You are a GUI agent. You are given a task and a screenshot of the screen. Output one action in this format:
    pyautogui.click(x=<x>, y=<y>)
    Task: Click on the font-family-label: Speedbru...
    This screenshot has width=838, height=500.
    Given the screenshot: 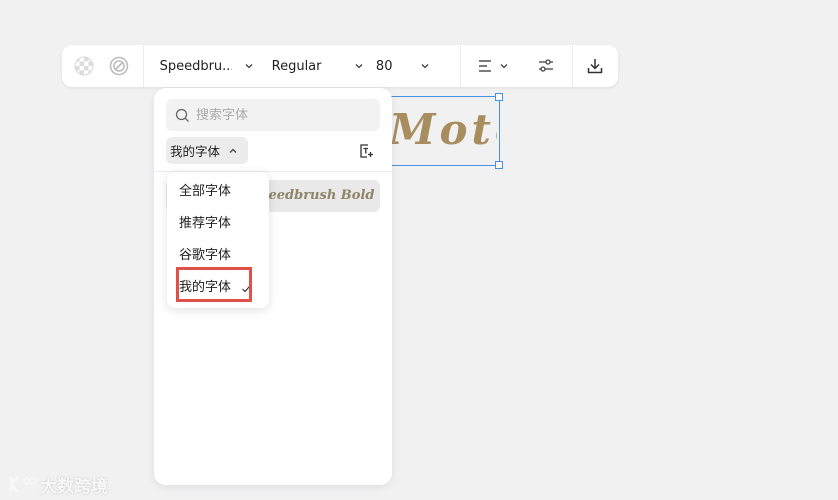 What is the action you would take?
    pyautogui.click(x=195, y=66)
    